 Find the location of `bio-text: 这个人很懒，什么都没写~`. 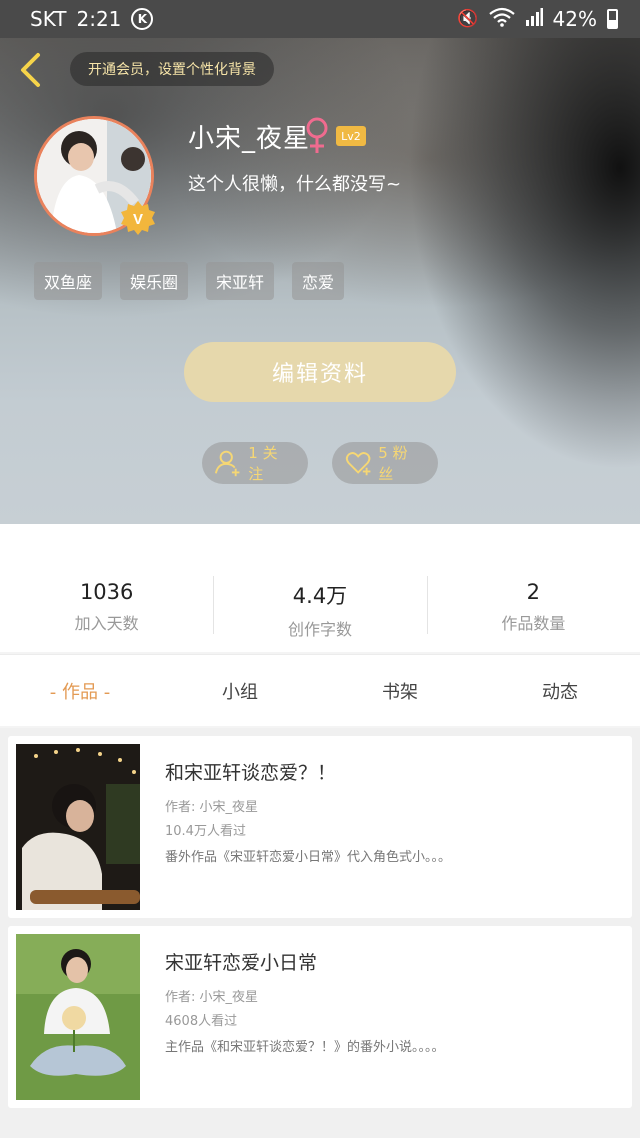

bio-text: 这个人很懒，什么都没写~ is located at coordinates (295, 184).